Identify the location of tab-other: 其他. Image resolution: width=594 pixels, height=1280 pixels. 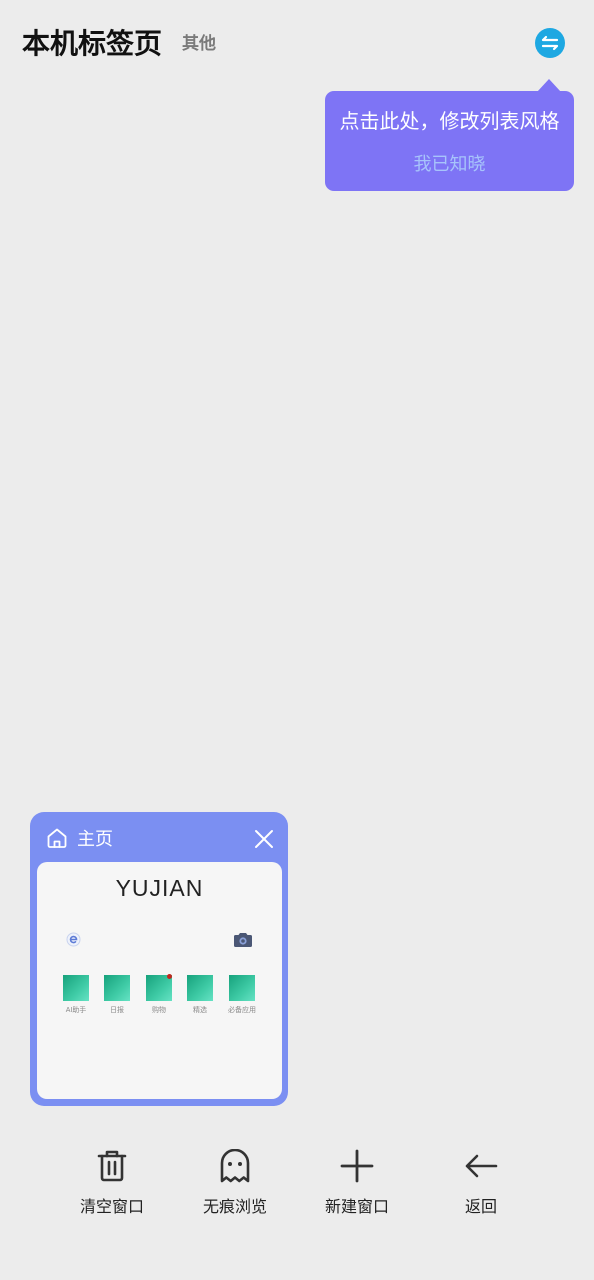
(199, 44).